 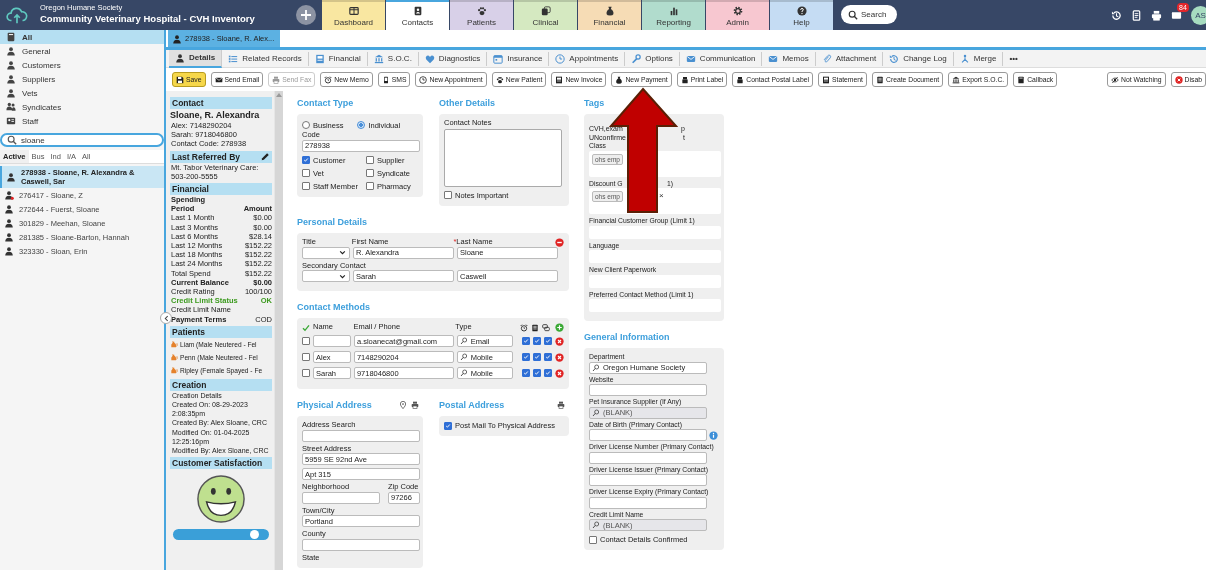 I want to click on sub-tab: Change Log, so click(x=918, y=58).